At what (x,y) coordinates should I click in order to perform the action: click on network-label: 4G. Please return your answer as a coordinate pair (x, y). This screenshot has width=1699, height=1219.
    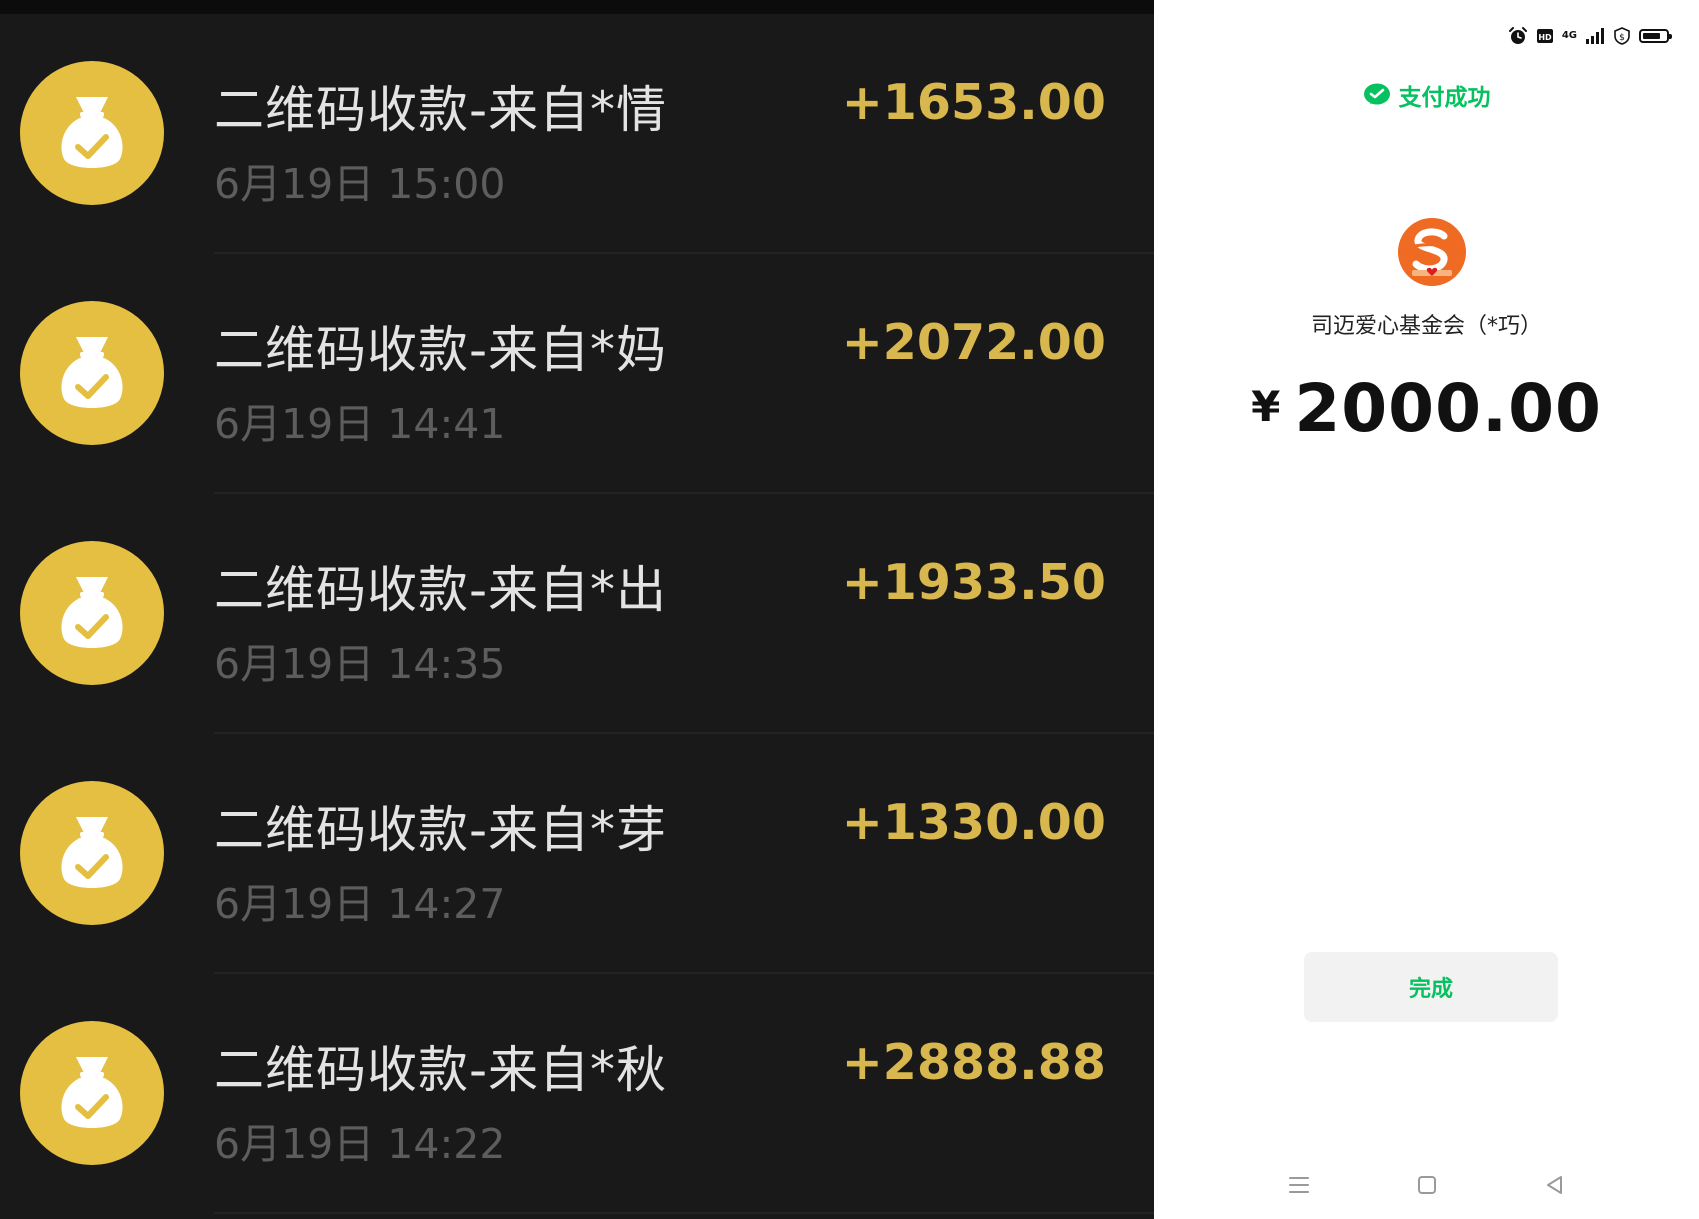
    Looking at the image, I should click on (1569, 35).